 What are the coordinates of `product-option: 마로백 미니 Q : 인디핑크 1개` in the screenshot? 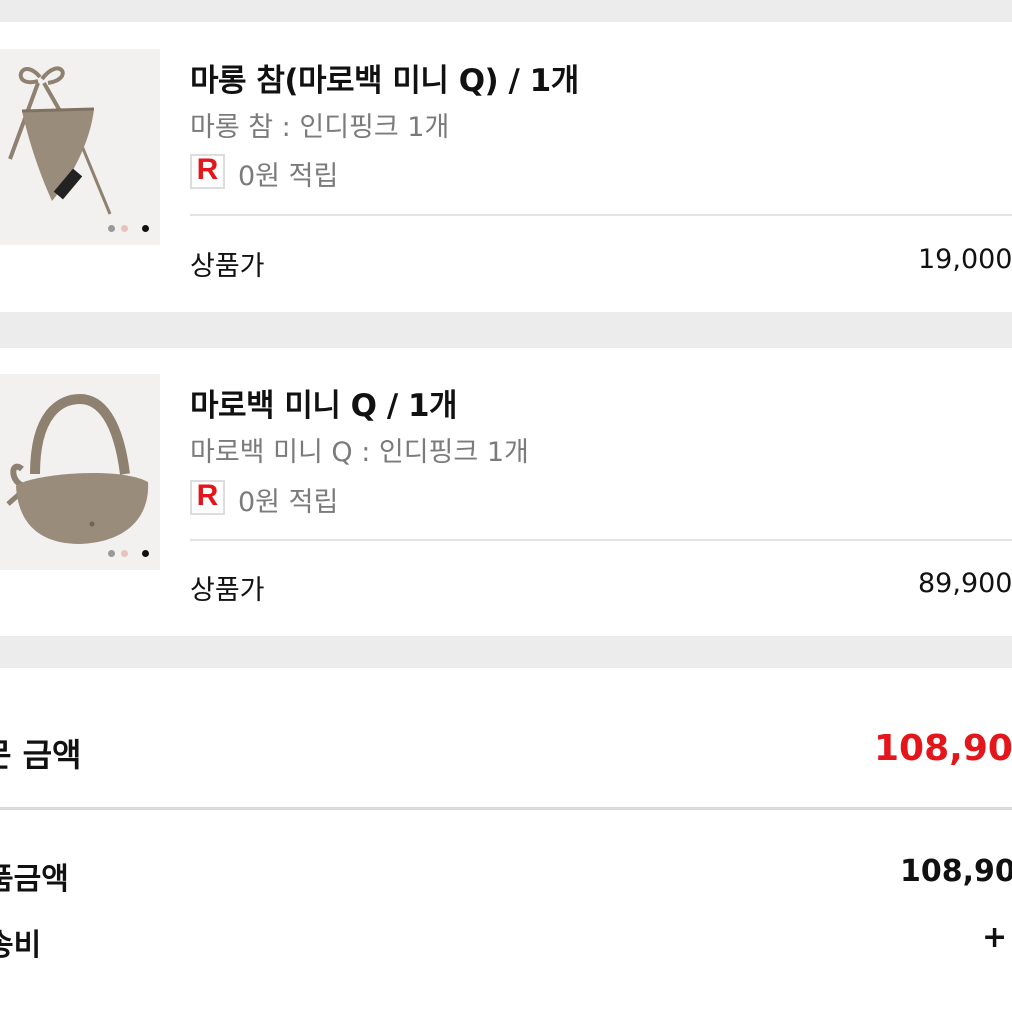 It's located at (359, 452).